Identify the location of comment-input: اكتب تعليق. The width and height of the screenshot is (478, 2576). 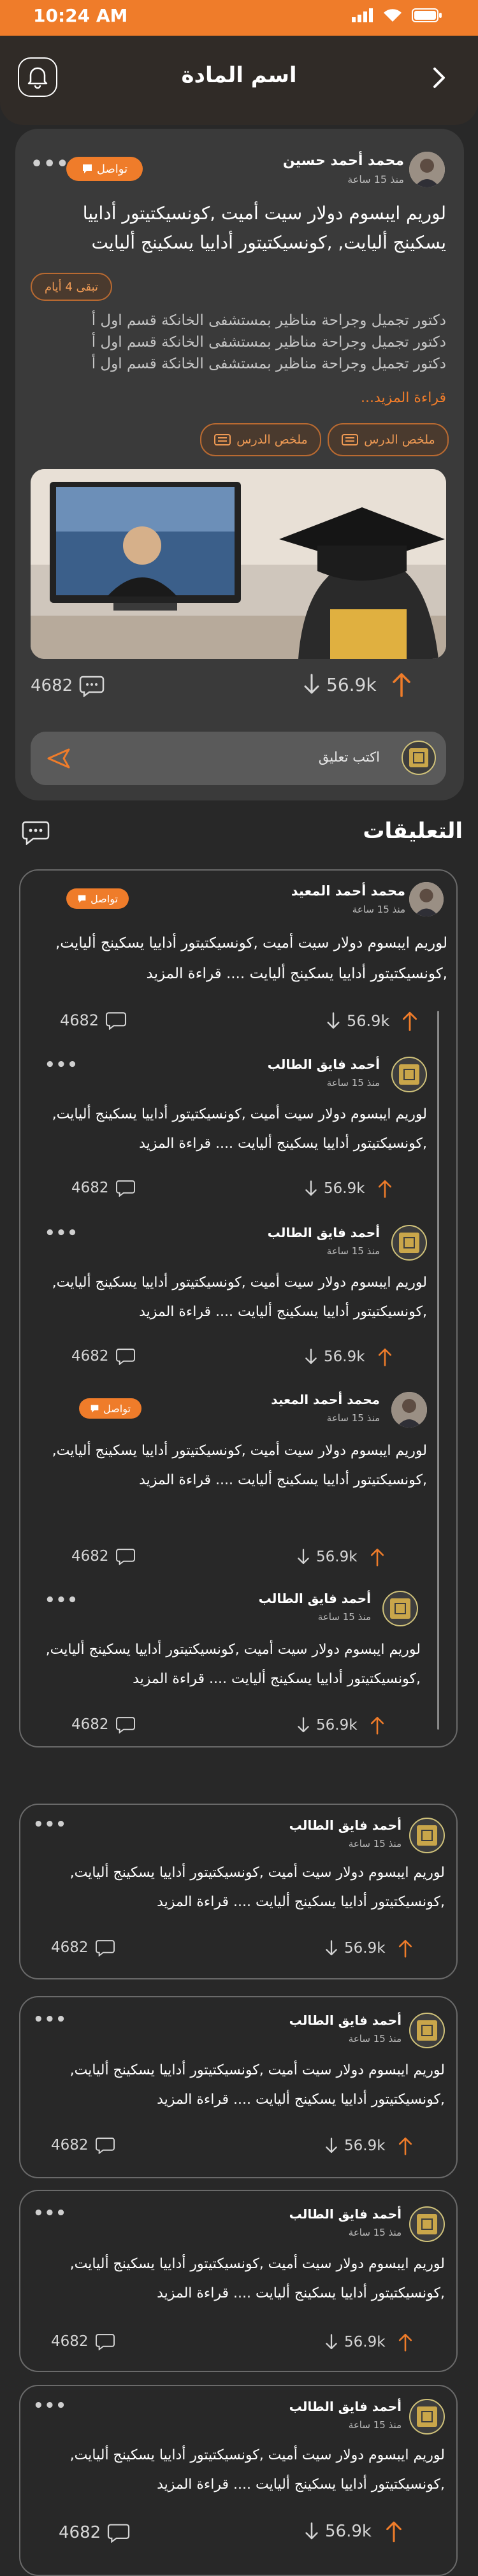
(349, 757).